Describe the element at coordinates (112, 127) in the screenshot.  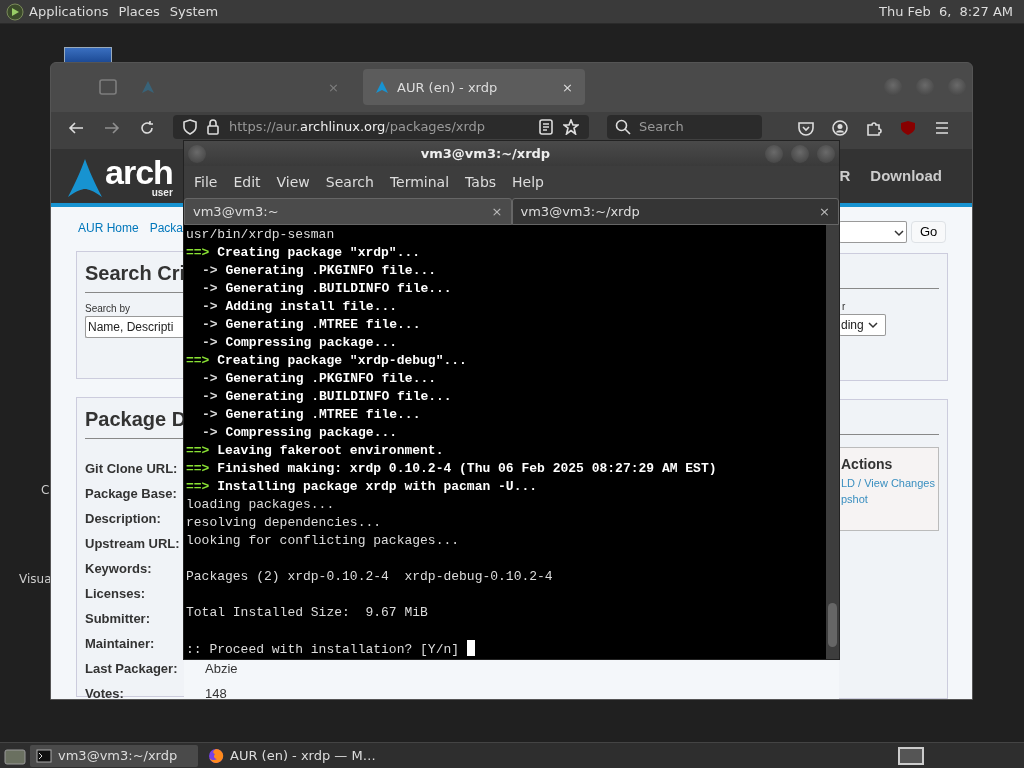
I see `forward-icon` at that location.